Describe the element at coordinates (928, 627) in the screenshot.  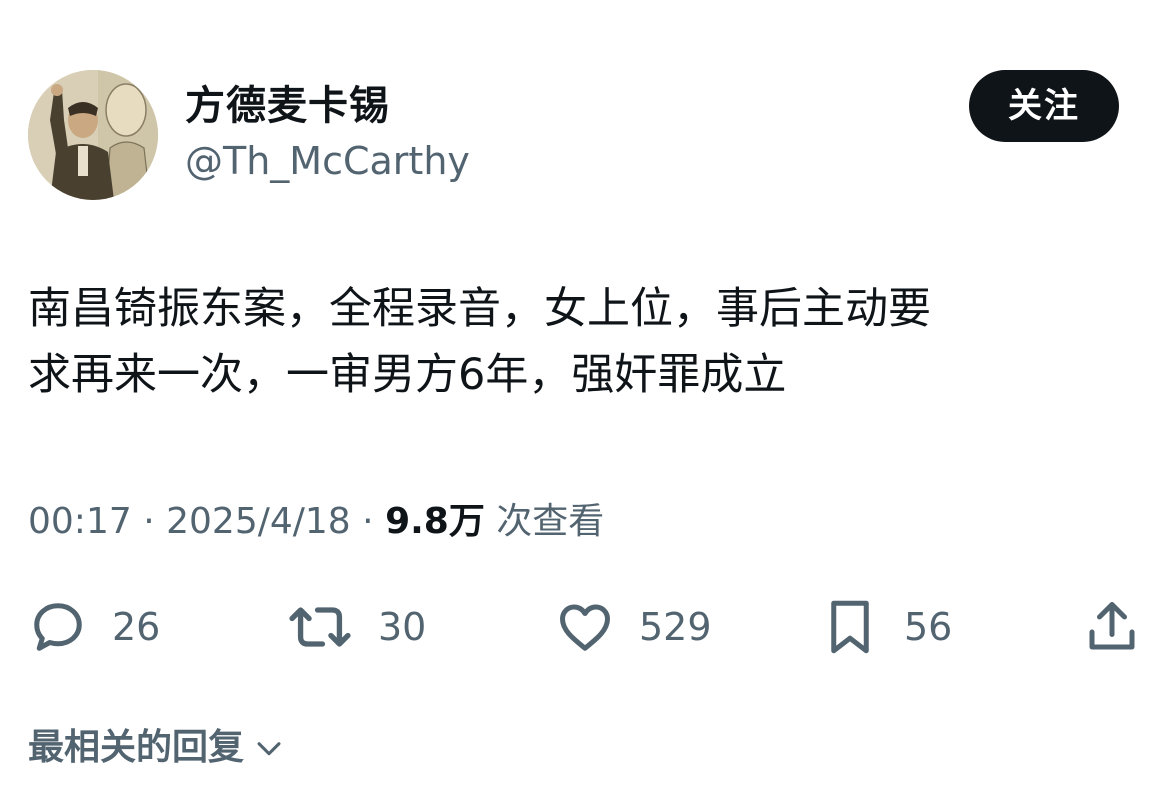
I see `bookmark-count: 56` at that location.